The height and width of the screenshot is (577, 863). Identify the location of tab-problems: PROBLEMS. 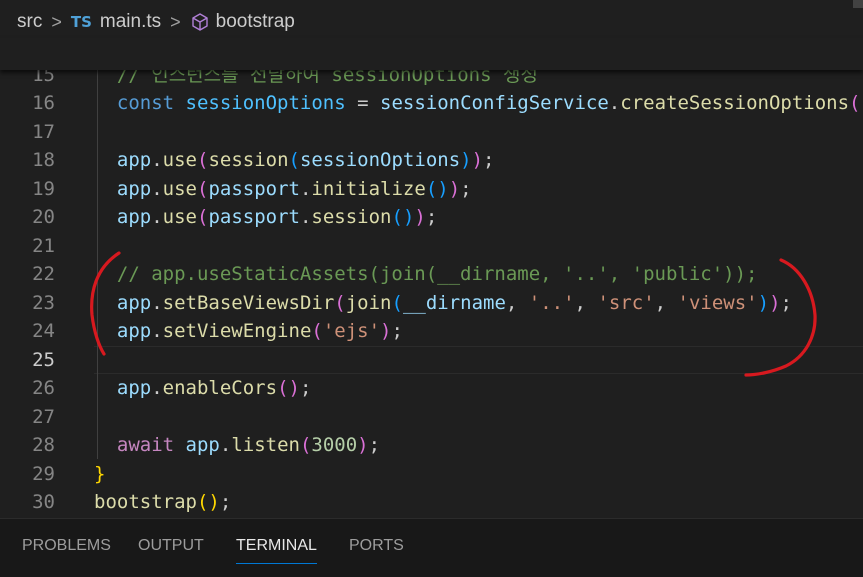
(66, 546).